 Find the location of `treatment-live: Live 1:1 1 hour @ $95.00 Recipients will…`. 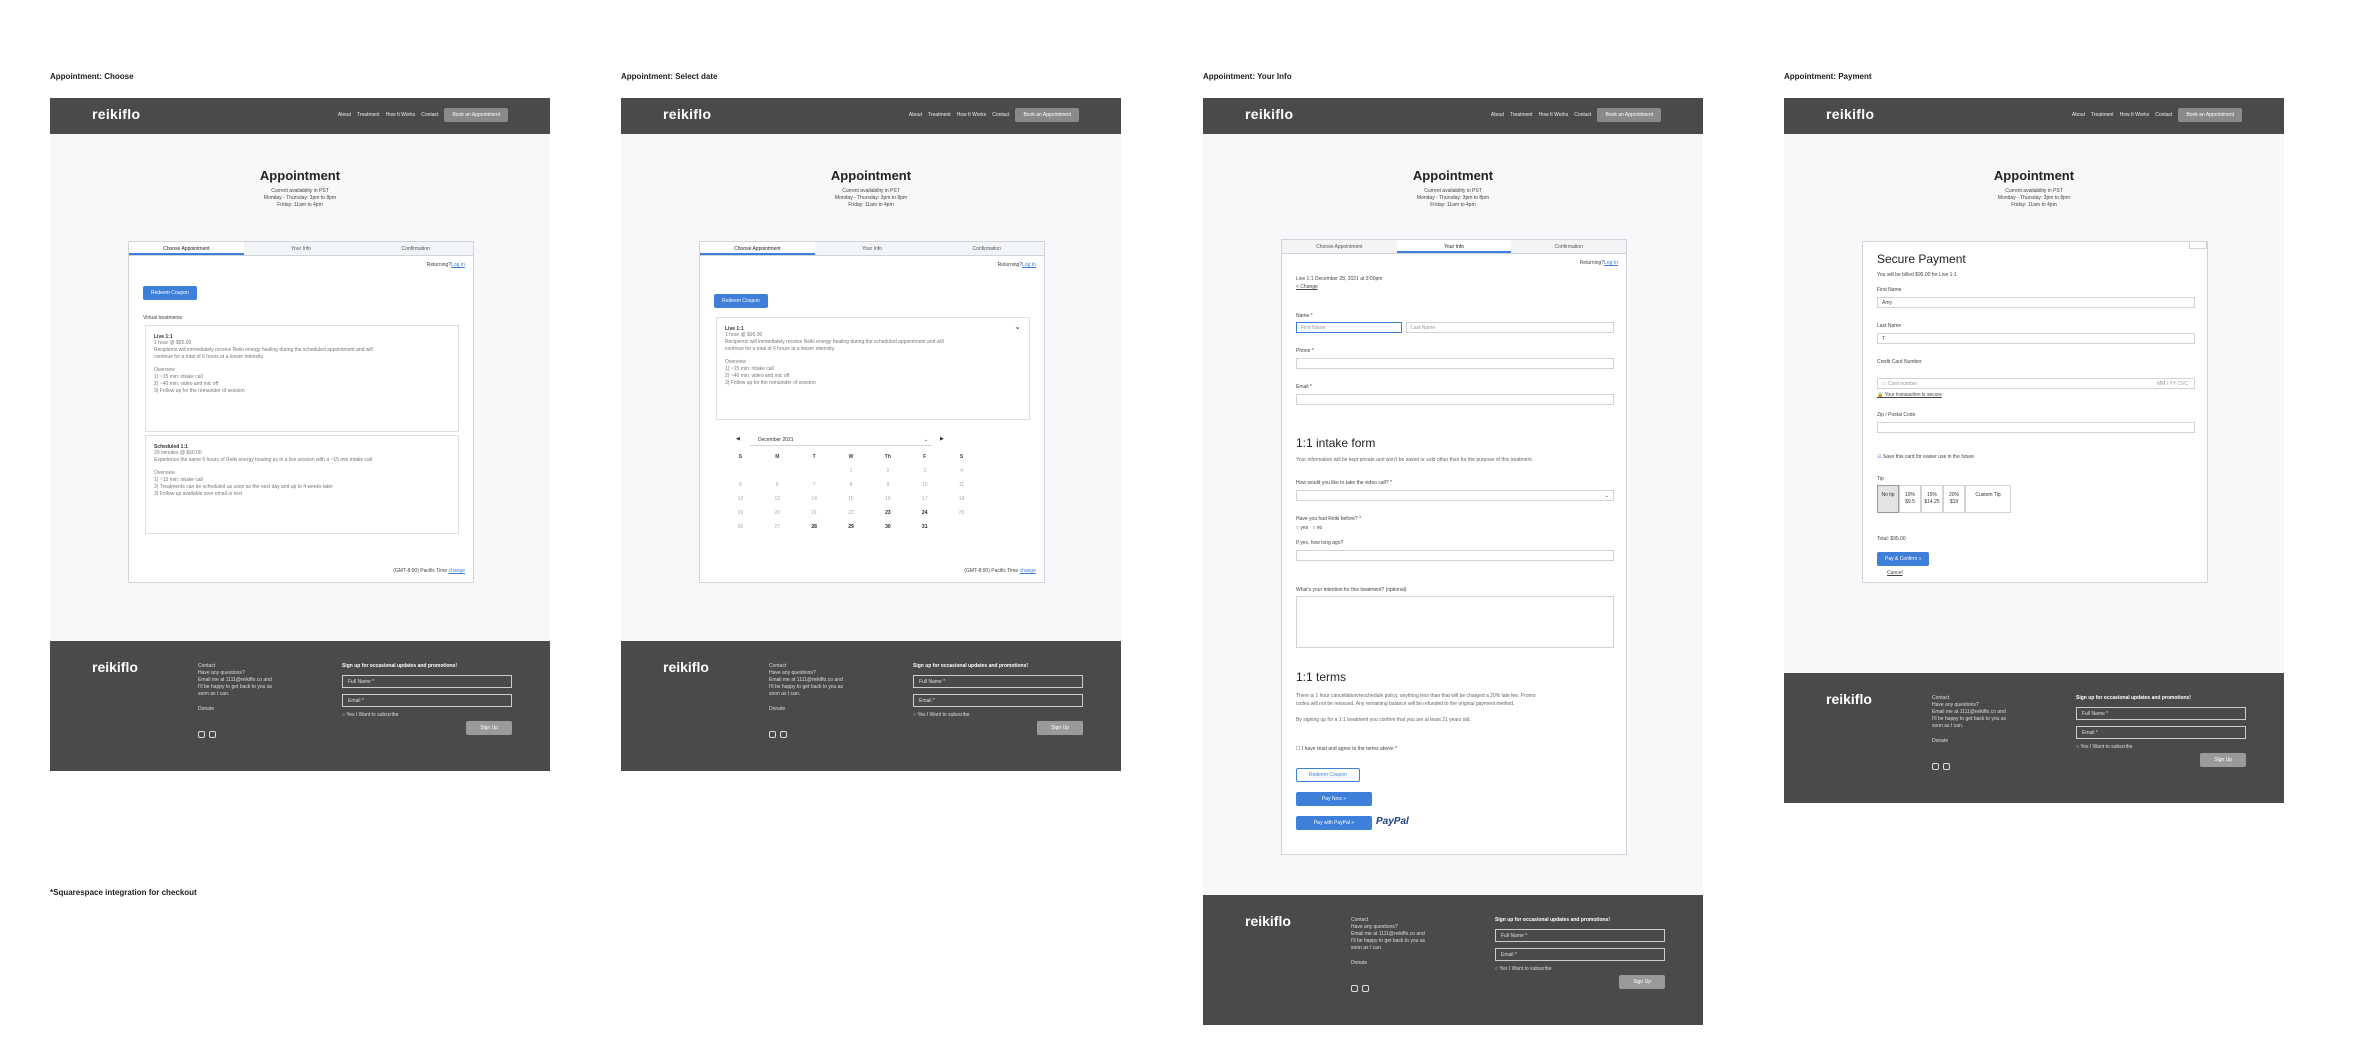

treatment-live: Live 1:1 1 hour @ $95.00 Recipients will… is located at coordinates (302, 378).